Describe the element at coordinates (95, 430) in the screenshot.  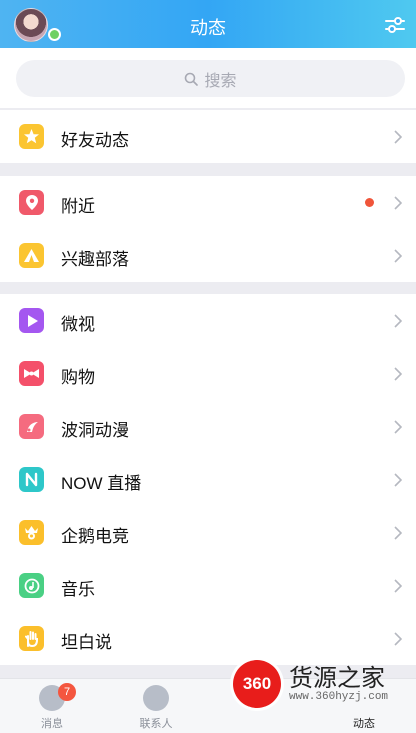
I see `menu-item-label: 波洞动漫` at that location.